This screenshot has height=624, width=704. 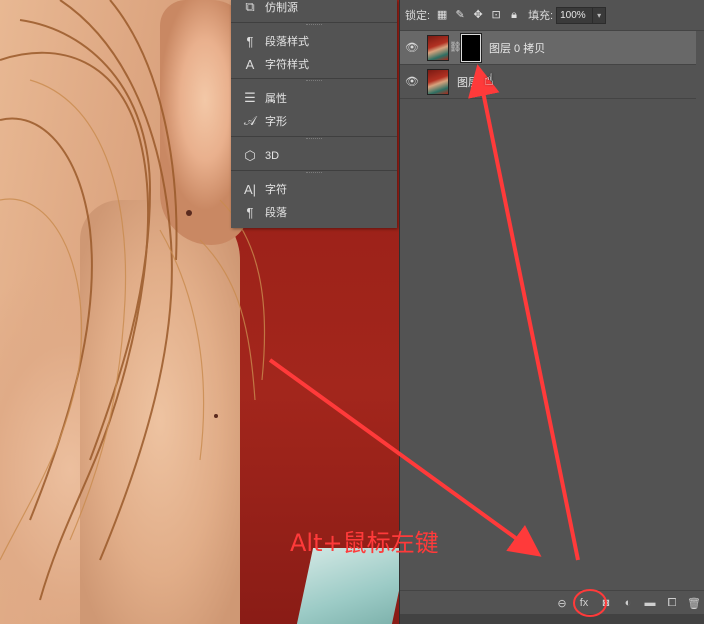 What do you see at coordinates (314, 121) in the screenshot?
I see `menu-item-glyphs: 𝒜 字形` at bounding box center [314, 121].